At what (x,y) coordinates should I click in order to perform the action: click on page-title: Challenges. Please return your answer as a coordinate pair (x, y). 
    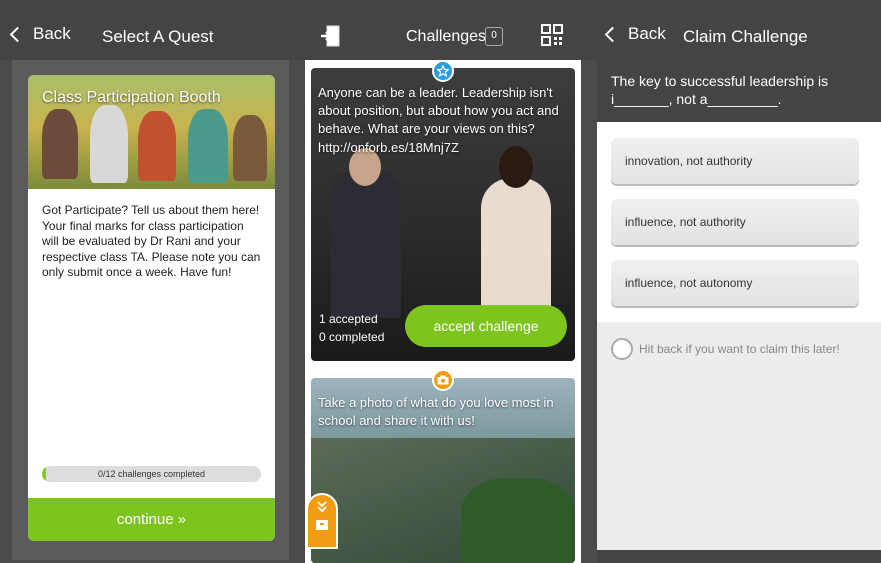
    Looking at the image, I should click on (446, 36).